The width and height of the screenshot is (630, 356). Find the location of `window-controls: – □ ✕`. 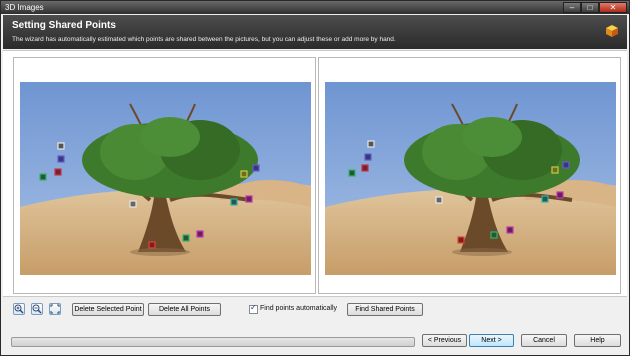

window-controls: – □ ✕ is located at coordinates (595, 7).